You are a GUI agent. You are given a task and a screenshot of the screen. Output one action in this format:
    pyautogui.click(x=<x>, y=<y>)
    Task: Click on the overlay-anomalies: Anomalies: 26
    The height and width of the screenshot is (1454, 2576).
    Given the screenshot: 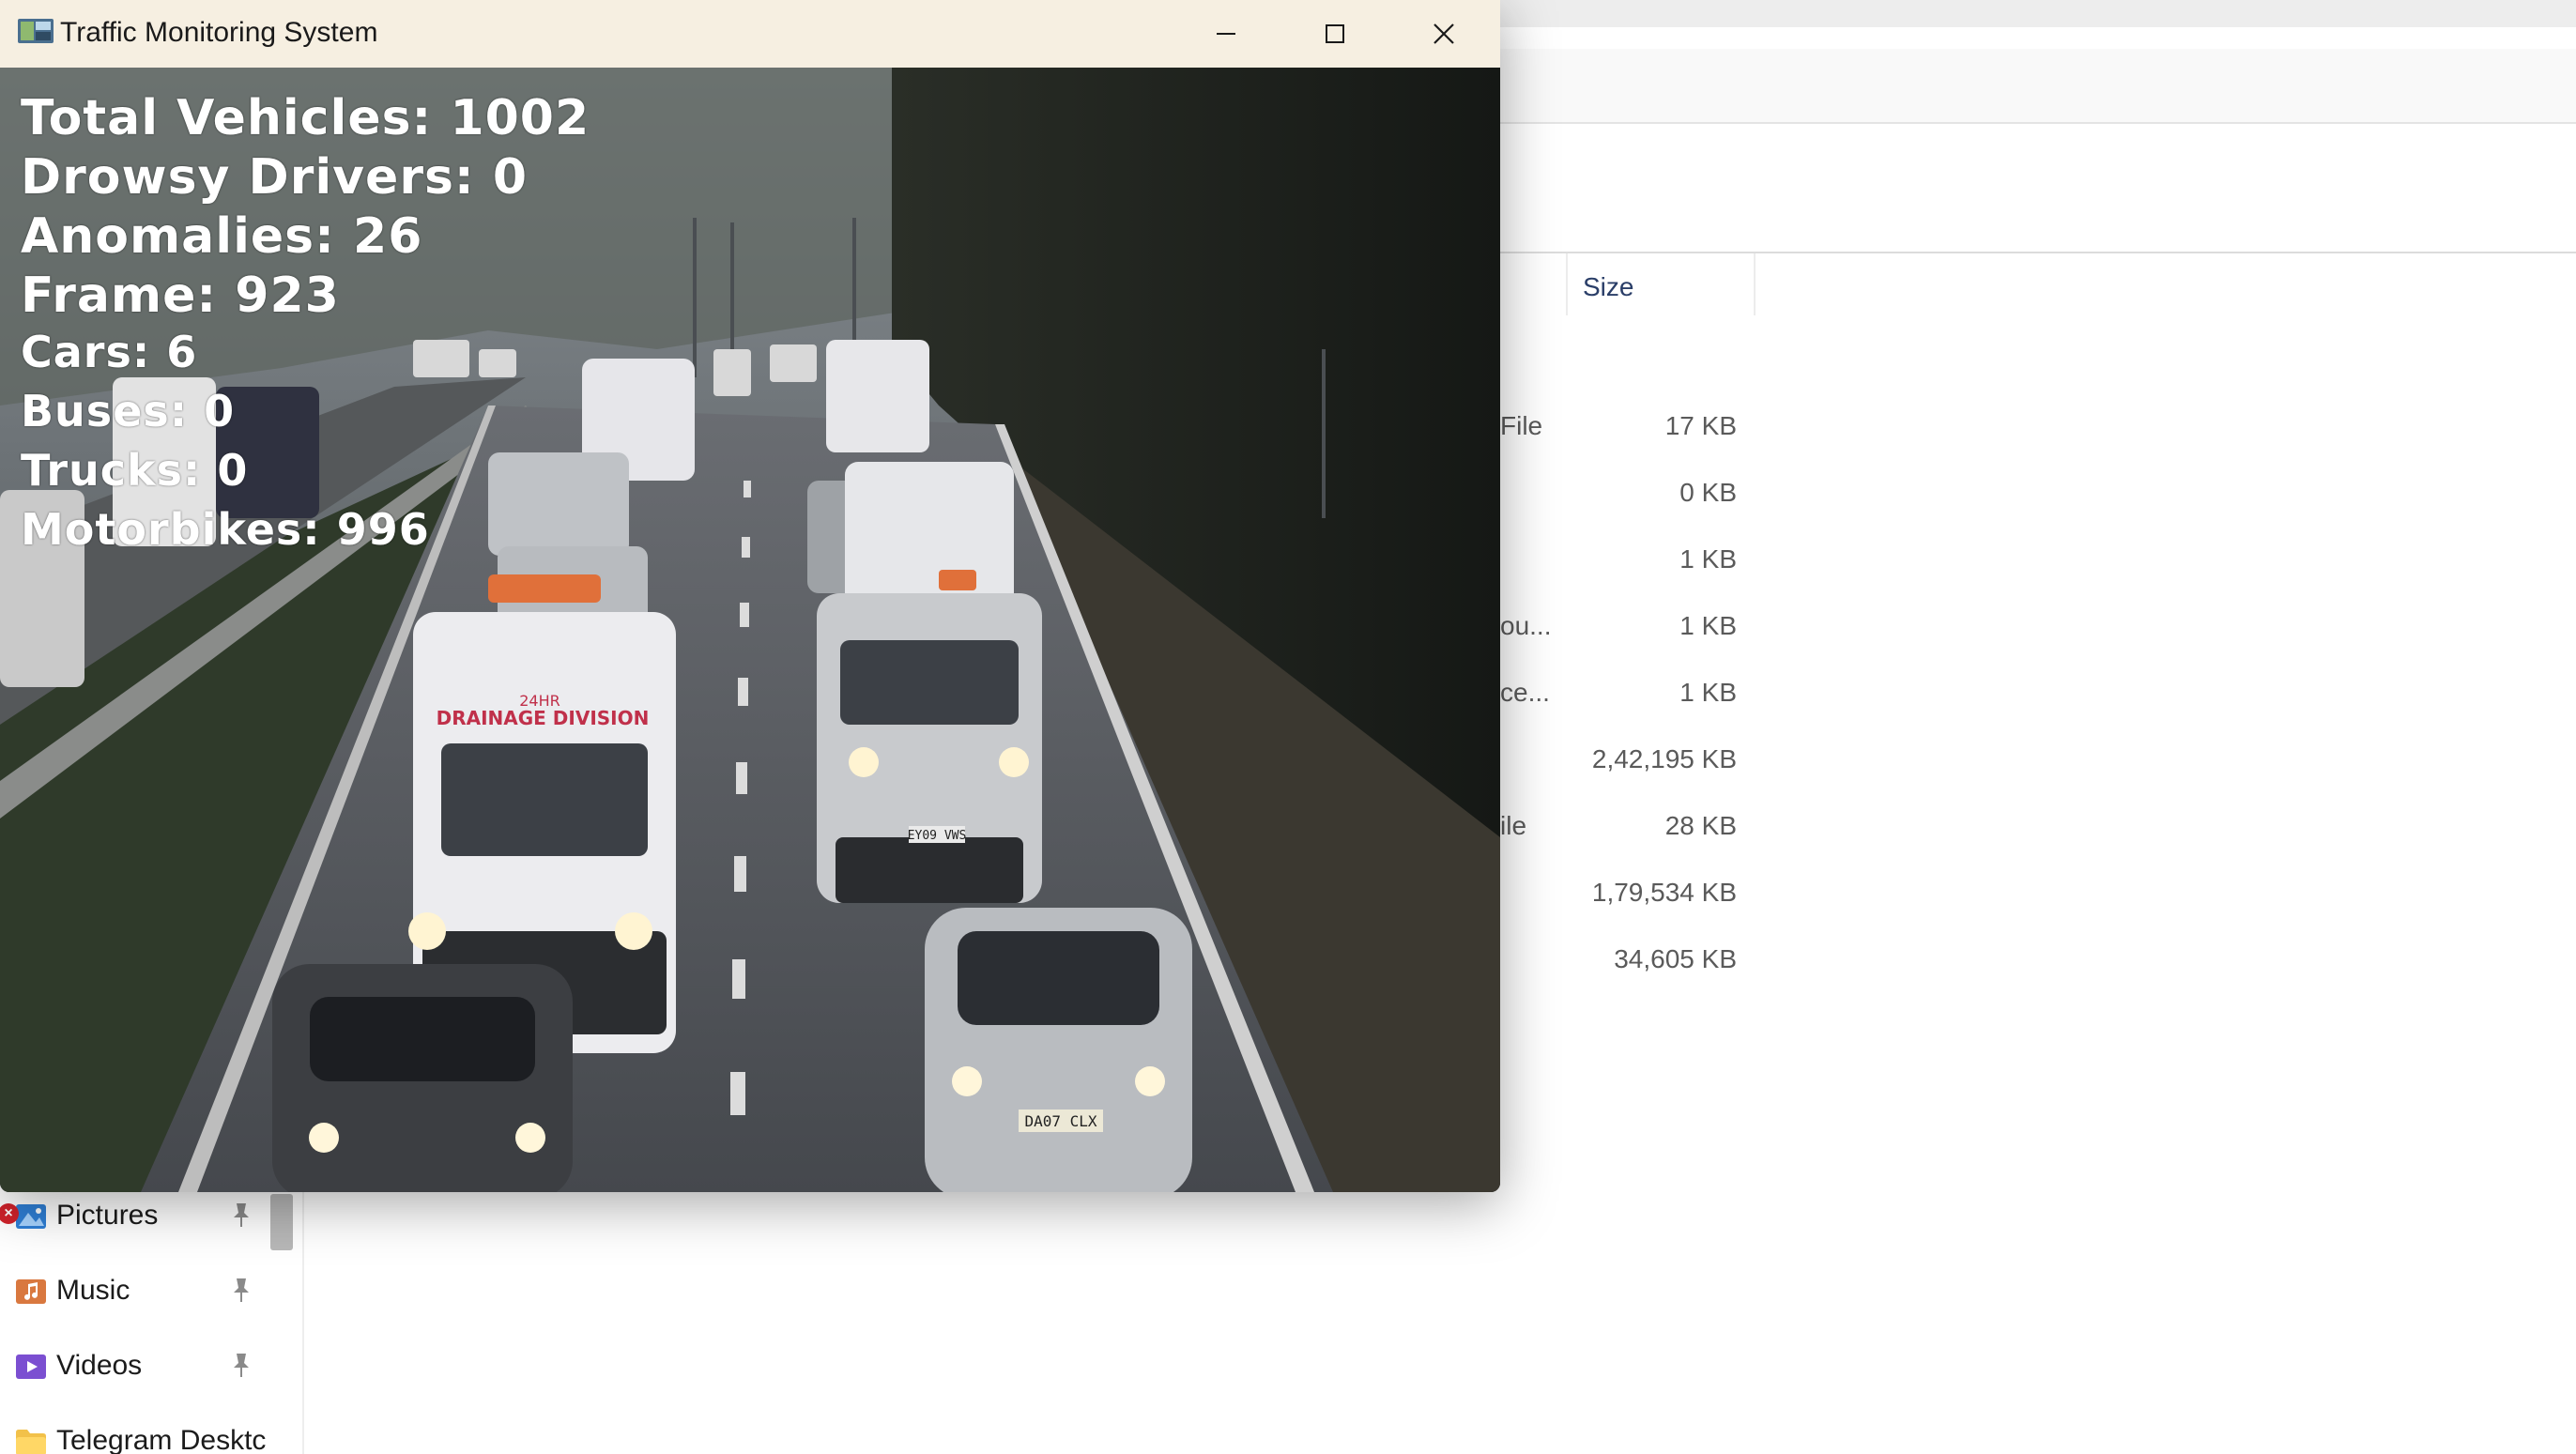 What is the action you would take?
    pyautogui.click(x=222, y=237)
    